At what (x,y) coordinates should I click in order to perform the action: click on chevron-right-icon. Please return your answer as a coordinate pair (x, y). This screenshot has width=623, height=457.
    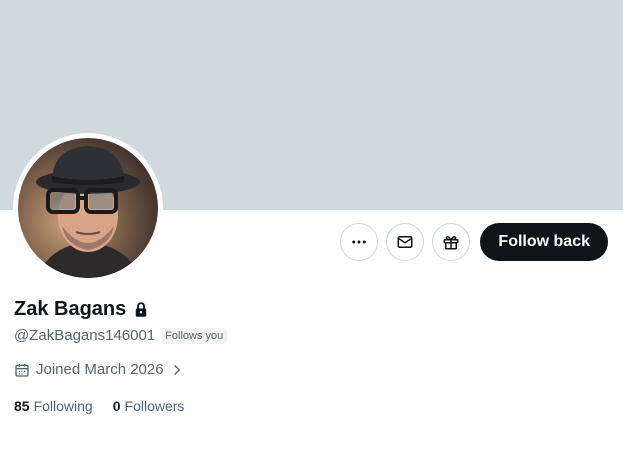
    Looking at the image, I should click on (176, 369).